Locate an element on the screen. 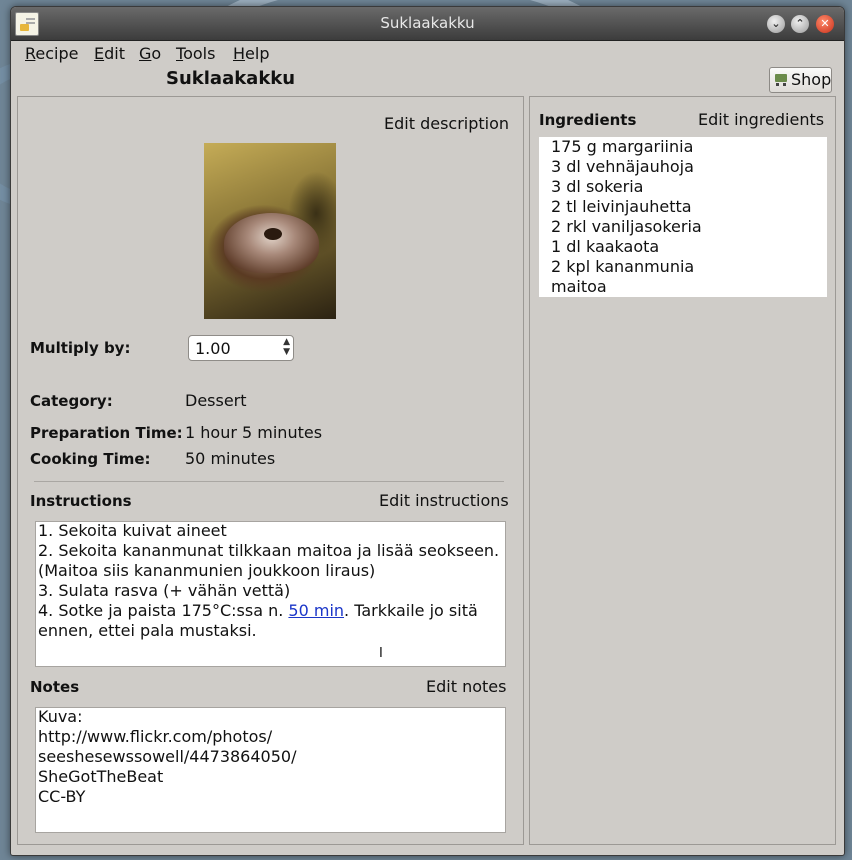 The width and height of the screenshot is (852, 860). chevron-down-icon: ⌄ is located at coordinates (776, 23).